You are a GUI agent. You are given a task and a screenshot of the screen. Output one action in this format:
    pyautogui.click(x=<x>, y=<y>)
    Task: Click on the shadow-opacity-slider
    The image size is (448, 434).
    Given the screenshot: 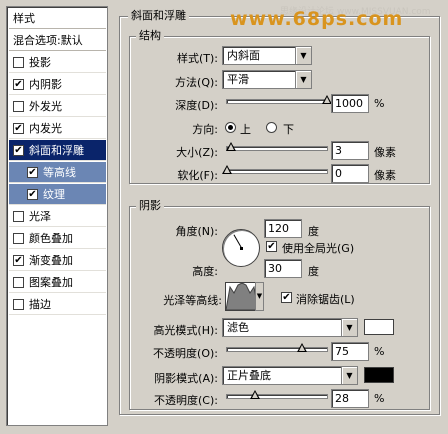 What is the action you would take?
    pyautogui.click(x=277, y=394)
    